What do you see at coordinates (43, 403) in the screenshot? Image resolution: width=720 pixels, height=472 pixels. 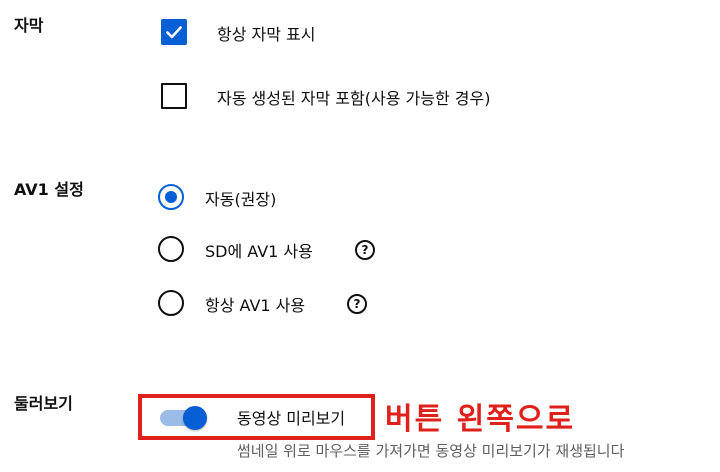 I see `browse-section-label: 둘러보기` at bounding box center [43, 403].